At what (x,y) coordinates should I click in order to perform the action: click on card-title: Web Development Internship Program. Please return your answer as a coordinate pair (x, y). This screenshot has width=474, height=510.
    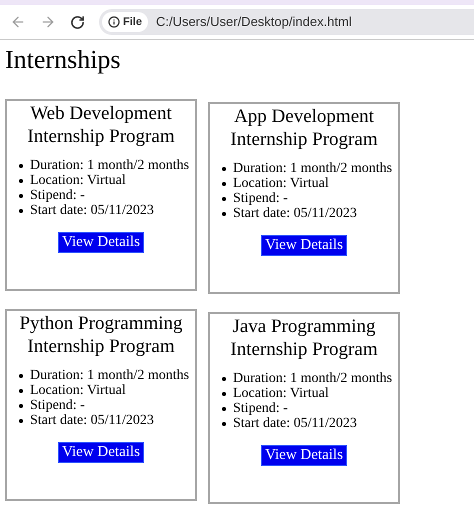
    Looking at the image, I should click on (101, 125).